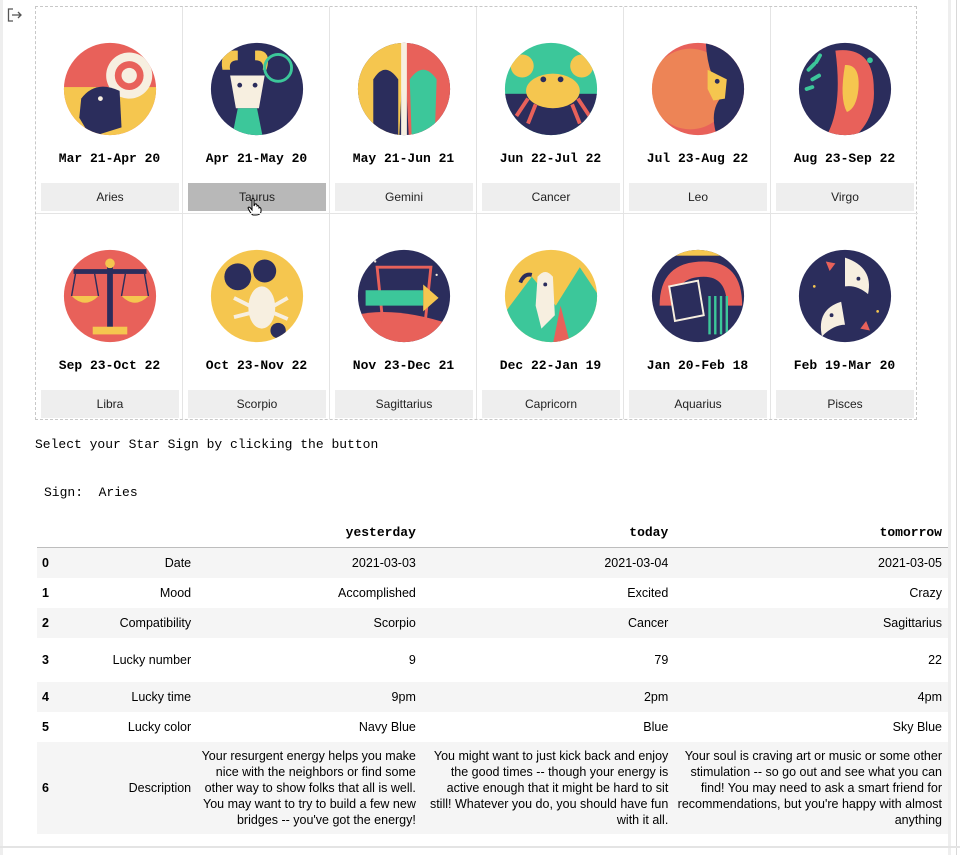 The height and width of the screenshot is (855, 960). Describe the element at coordinates (256, 158) in the screenshot. I see `sign-dates: Apr 21-May 20` at that location.